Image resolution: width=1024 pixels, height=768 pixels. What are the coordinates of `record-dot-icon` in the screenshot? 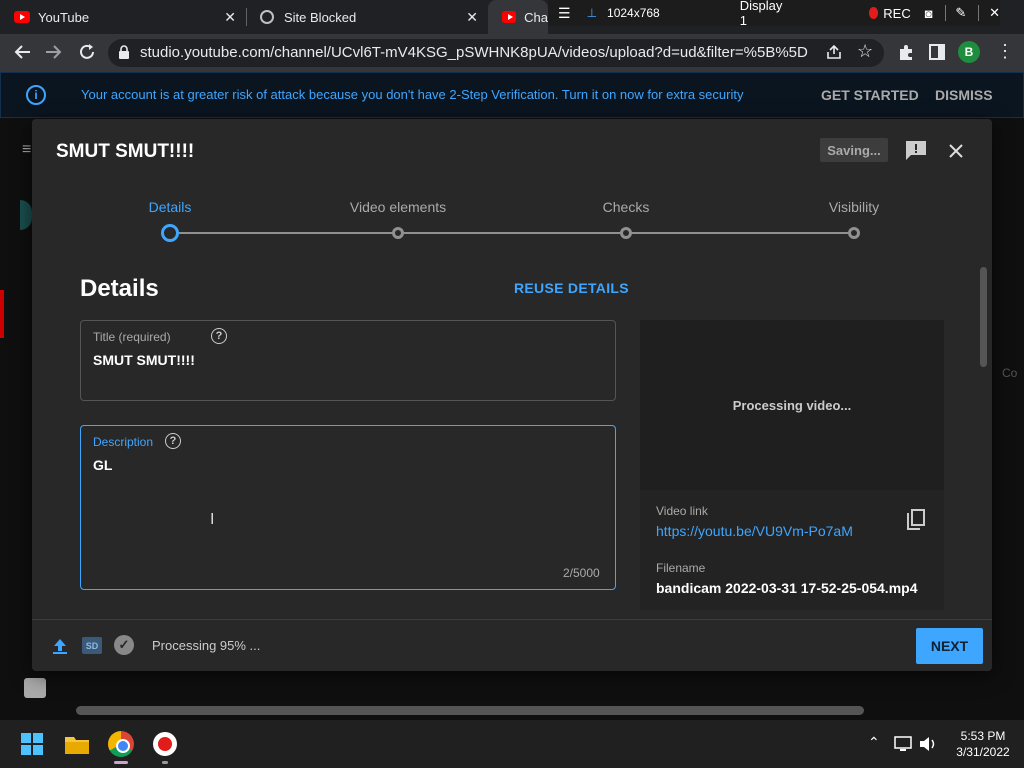 It's located at (873, 13).